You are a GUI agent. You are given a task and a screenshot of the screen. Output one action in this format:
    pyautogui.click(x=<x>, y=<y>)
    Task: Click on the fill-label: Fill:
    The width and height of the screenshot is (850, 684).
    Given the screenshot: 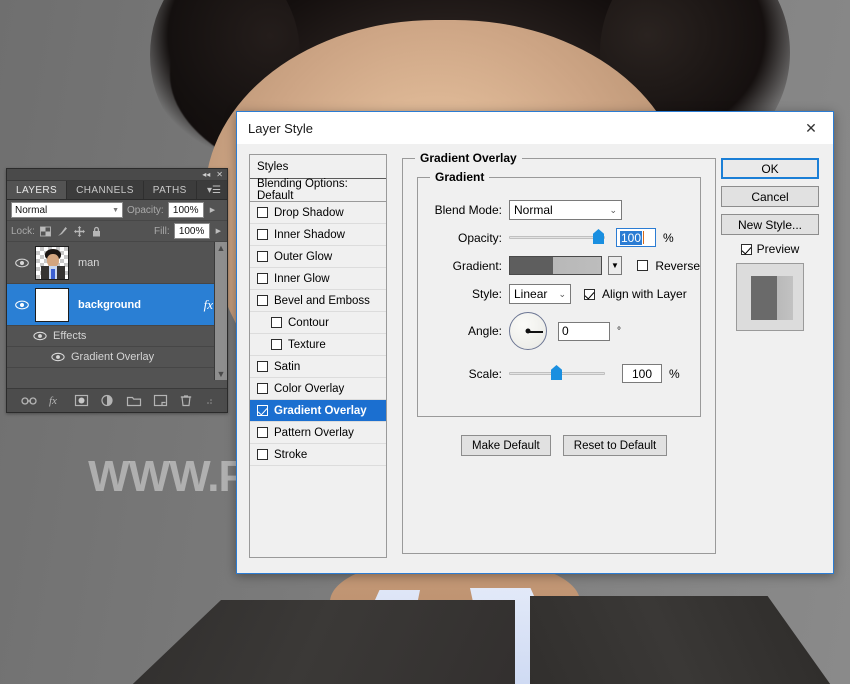 What is the action you would take?
    pyautogui.click(x=162, y=231)
    